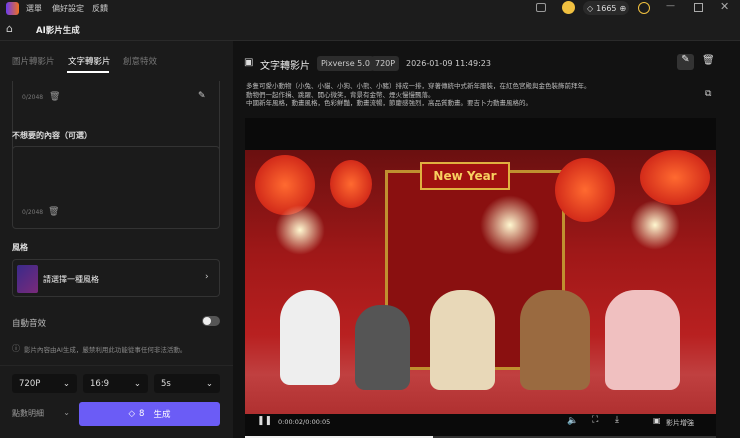  I want to click on pause-button: ❚❚, so click(264, 421).